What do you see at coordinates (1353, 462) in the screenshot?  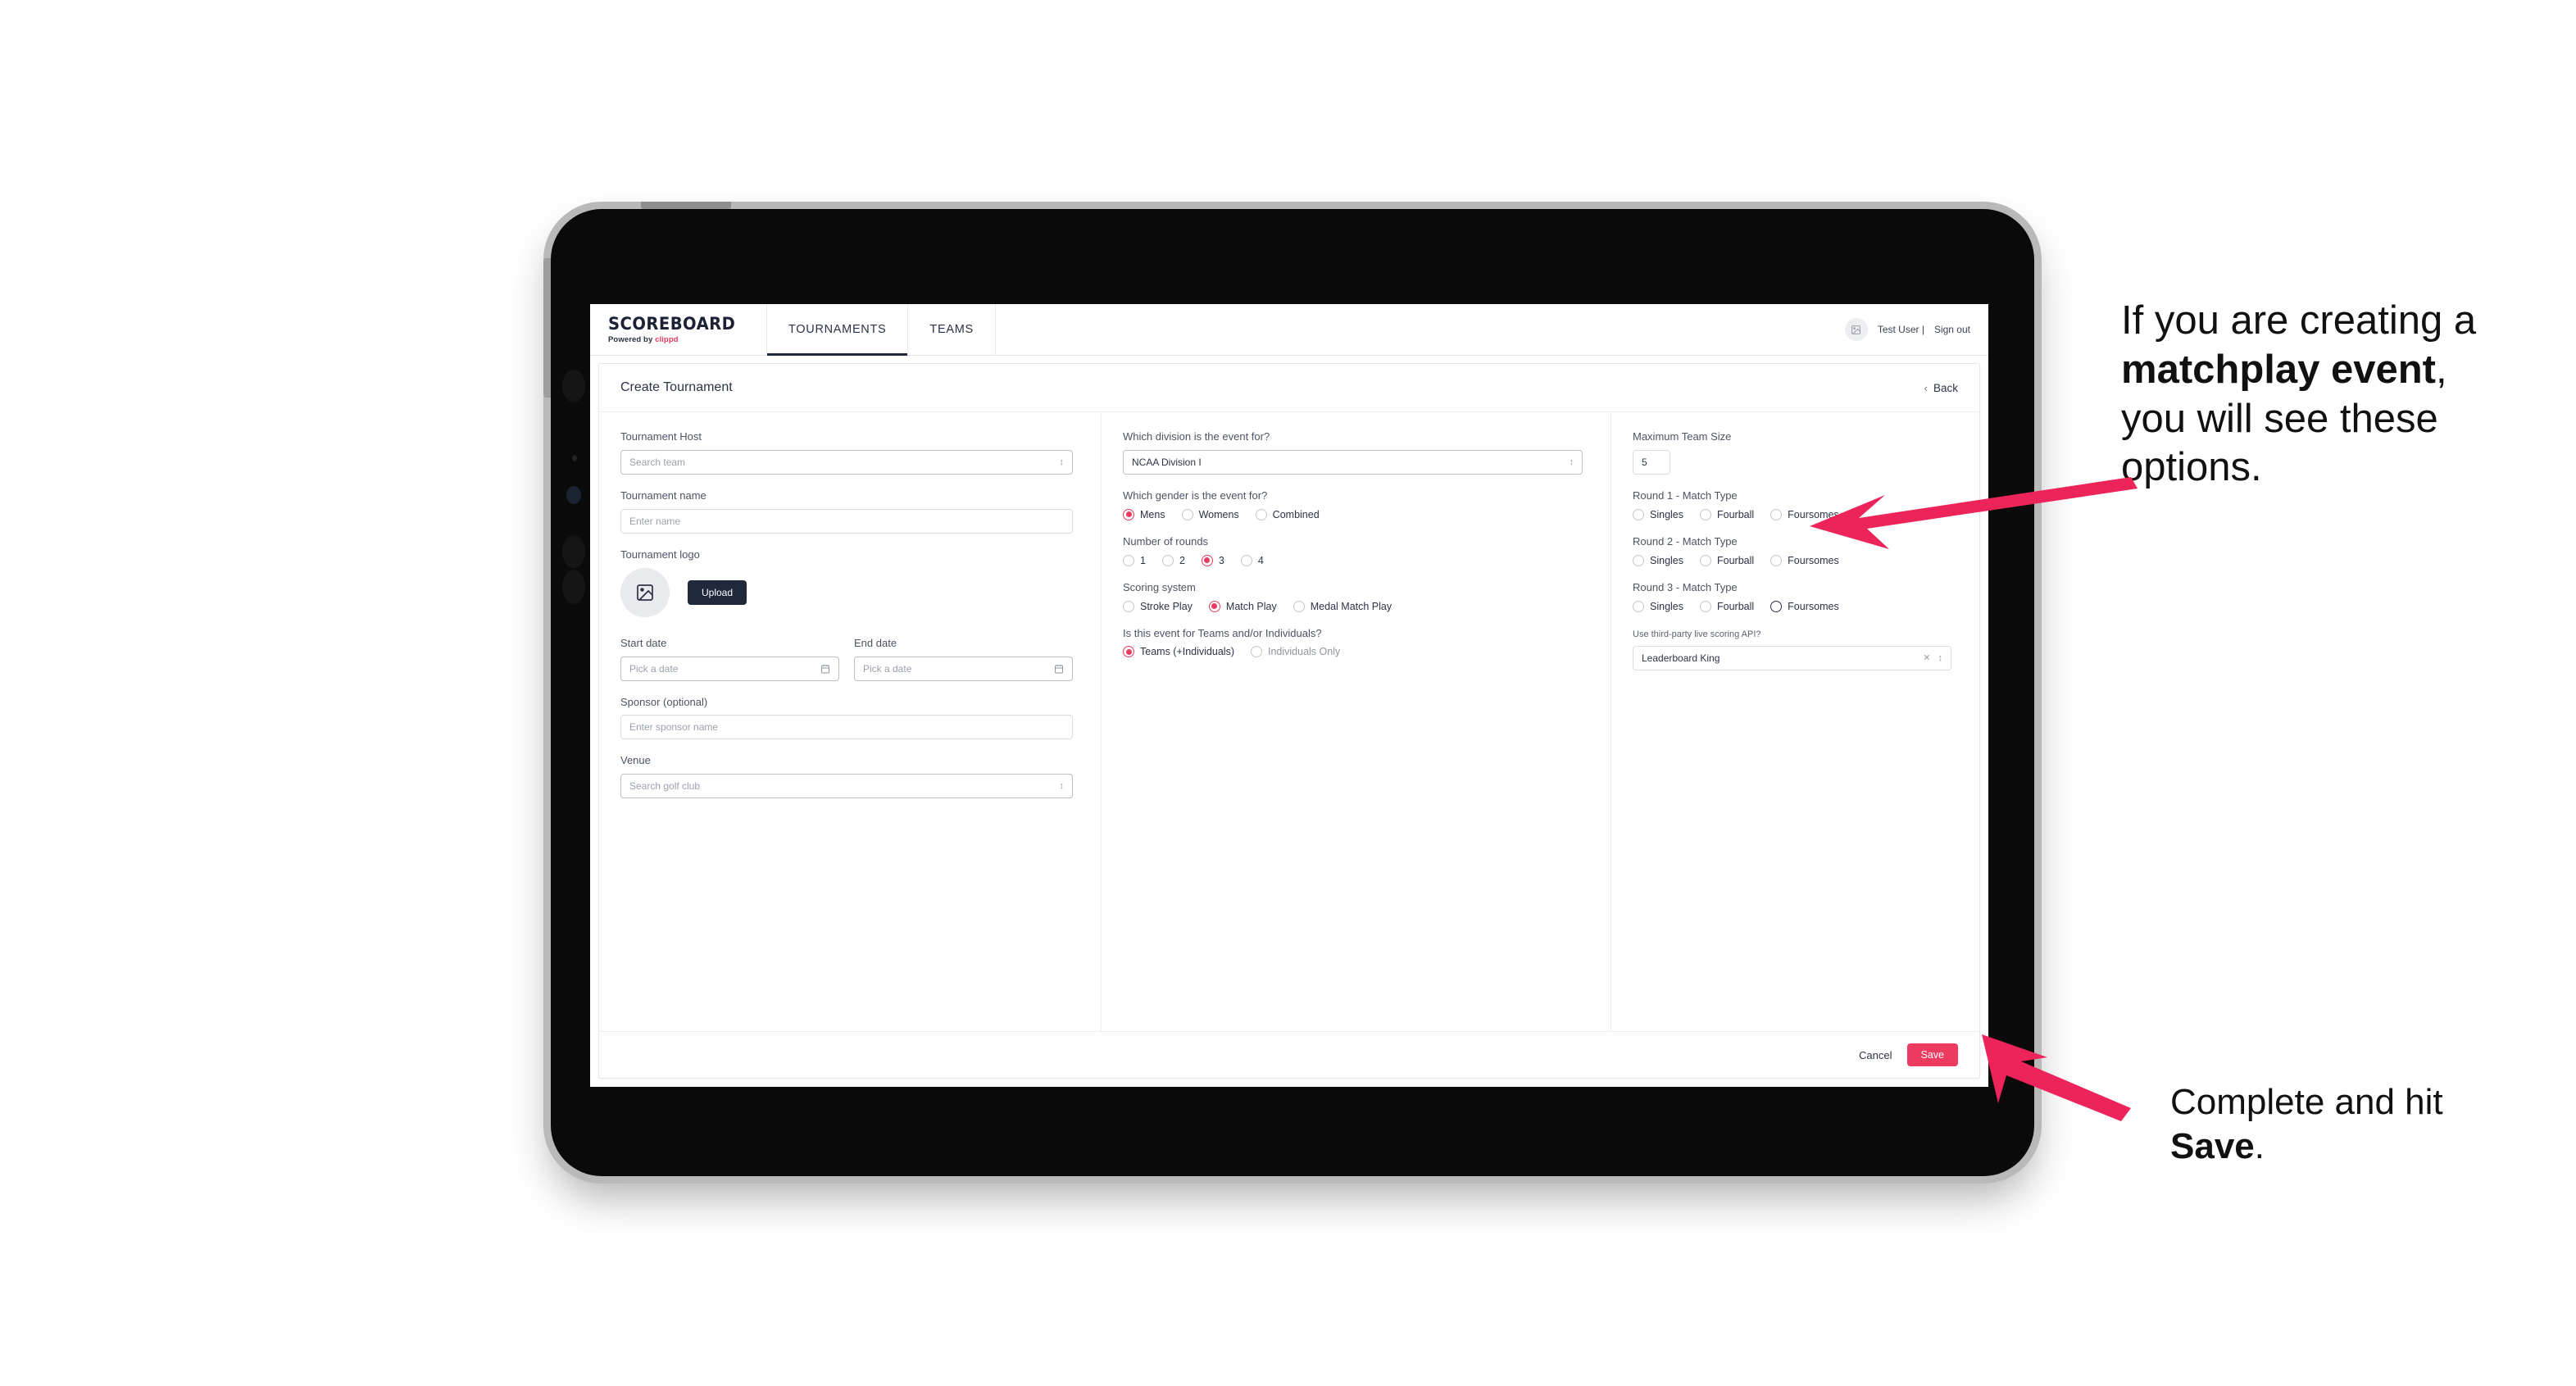 I see `division-select: NCAA Division I ↕` at bounding box center [1353, 462].